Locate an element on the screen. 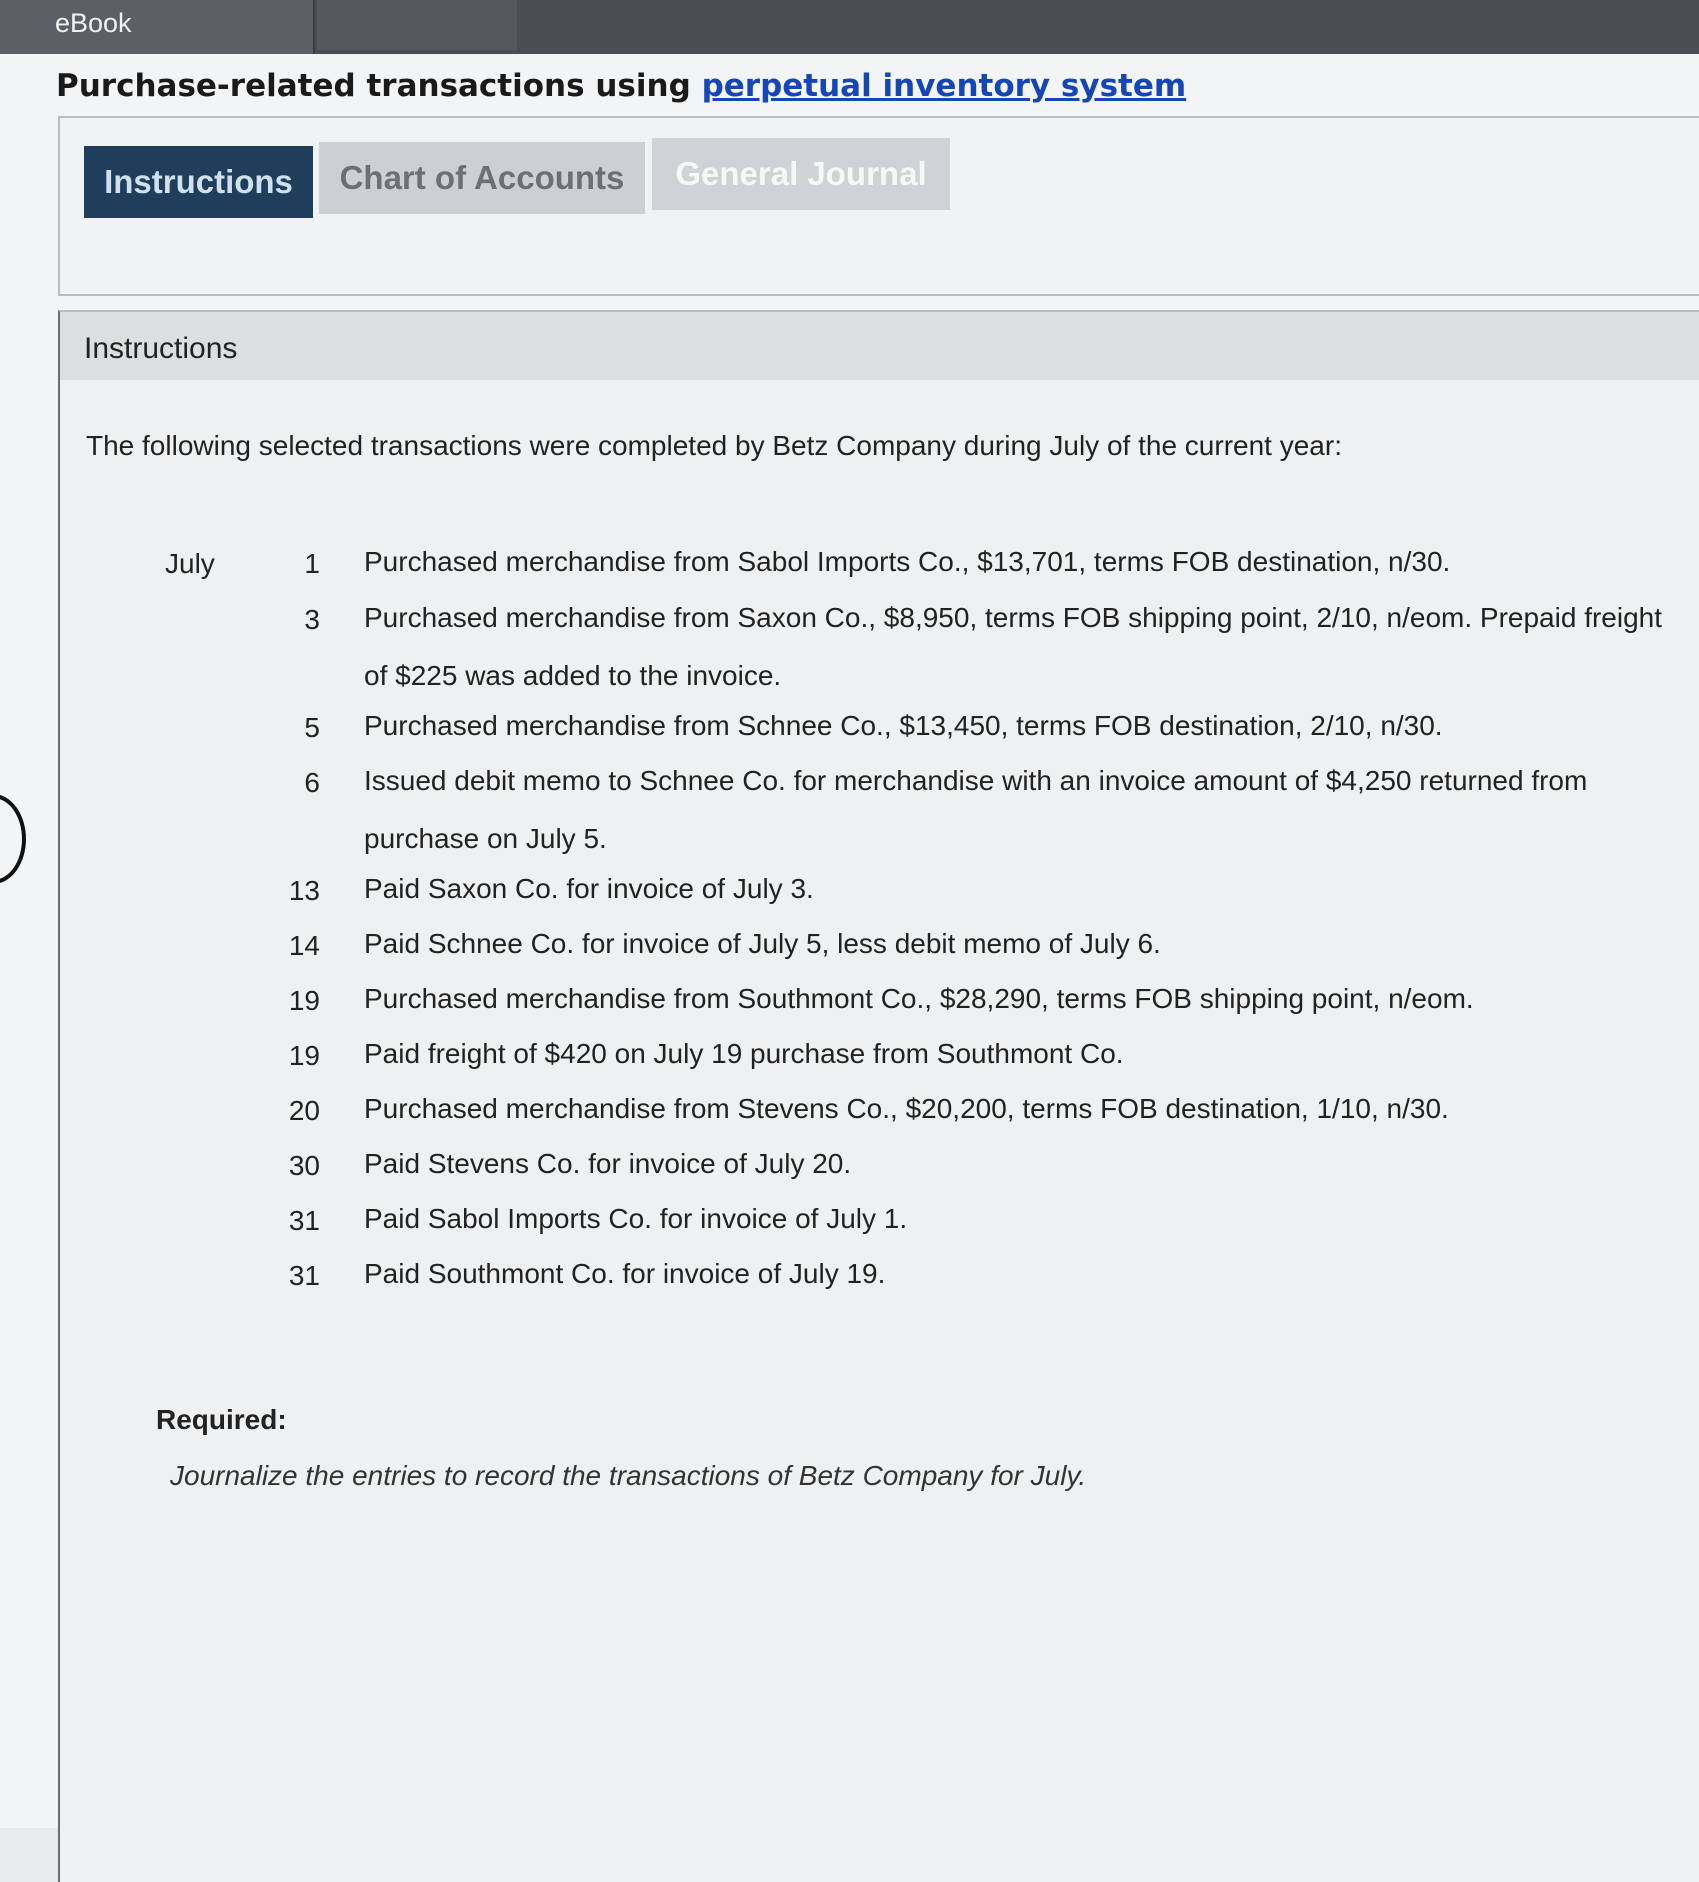 Image resolution: width=1699 pixels, height=1882 pixels. tab-instructions: Instructions is located at coordinates (198, 182).